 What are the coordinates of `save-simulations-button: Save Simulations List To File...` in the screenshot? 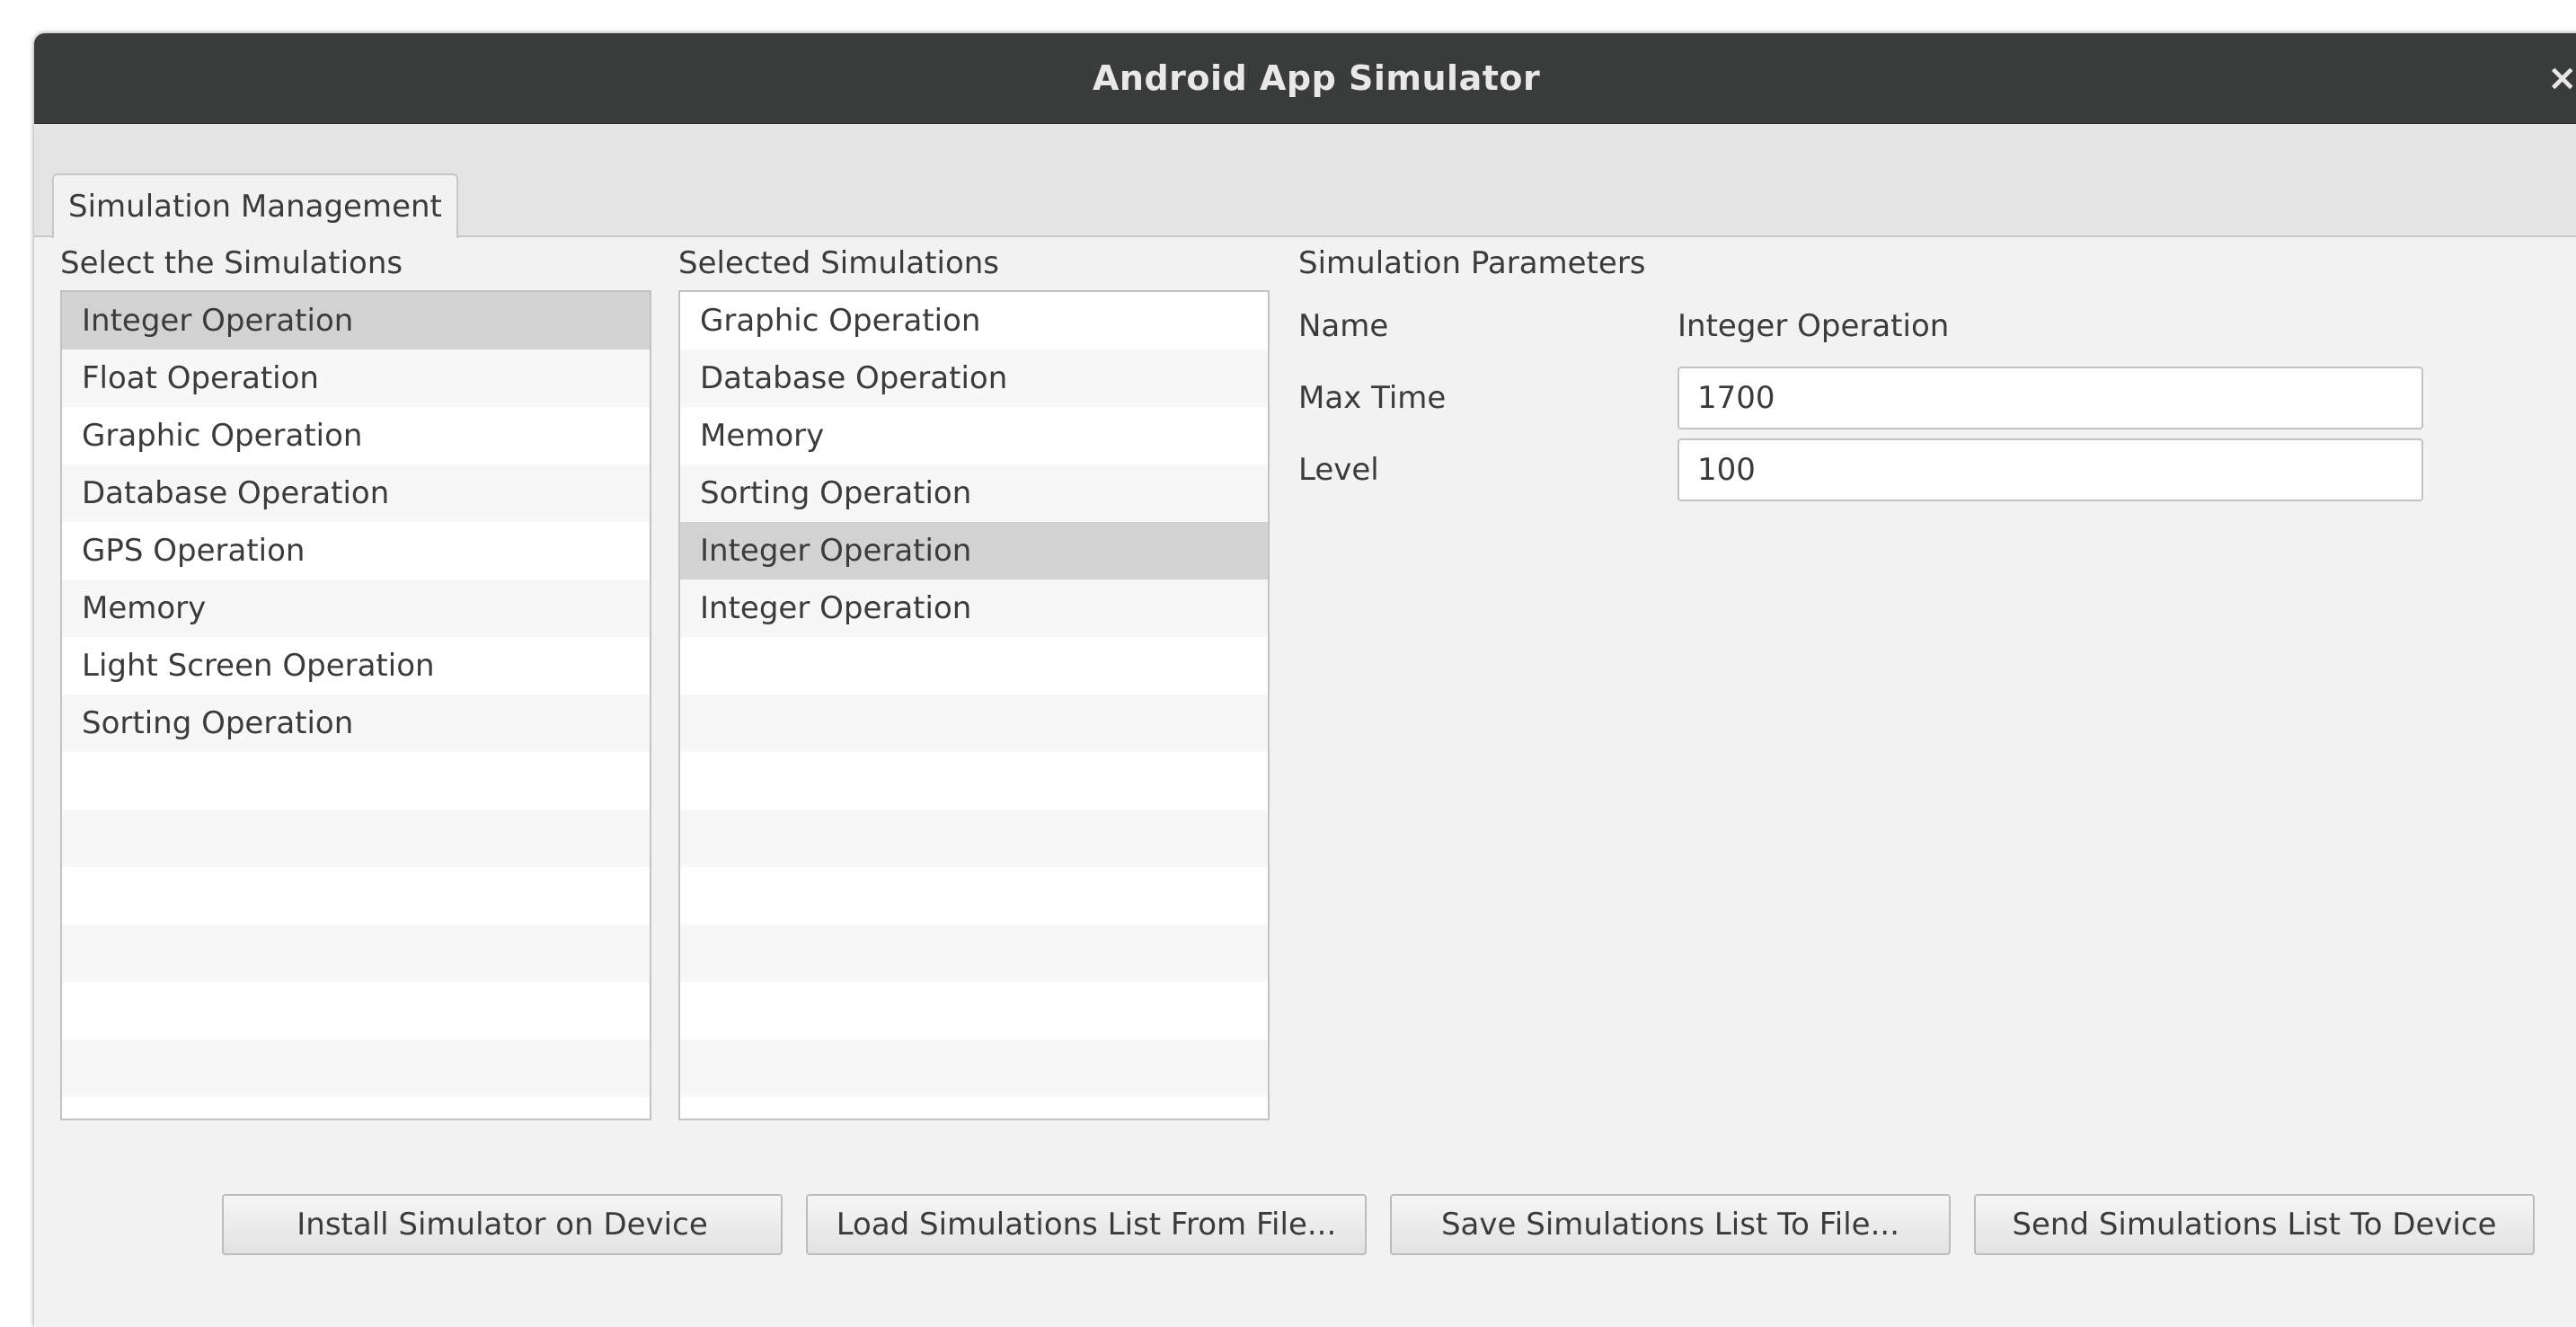 It's located at (1670, 1224).